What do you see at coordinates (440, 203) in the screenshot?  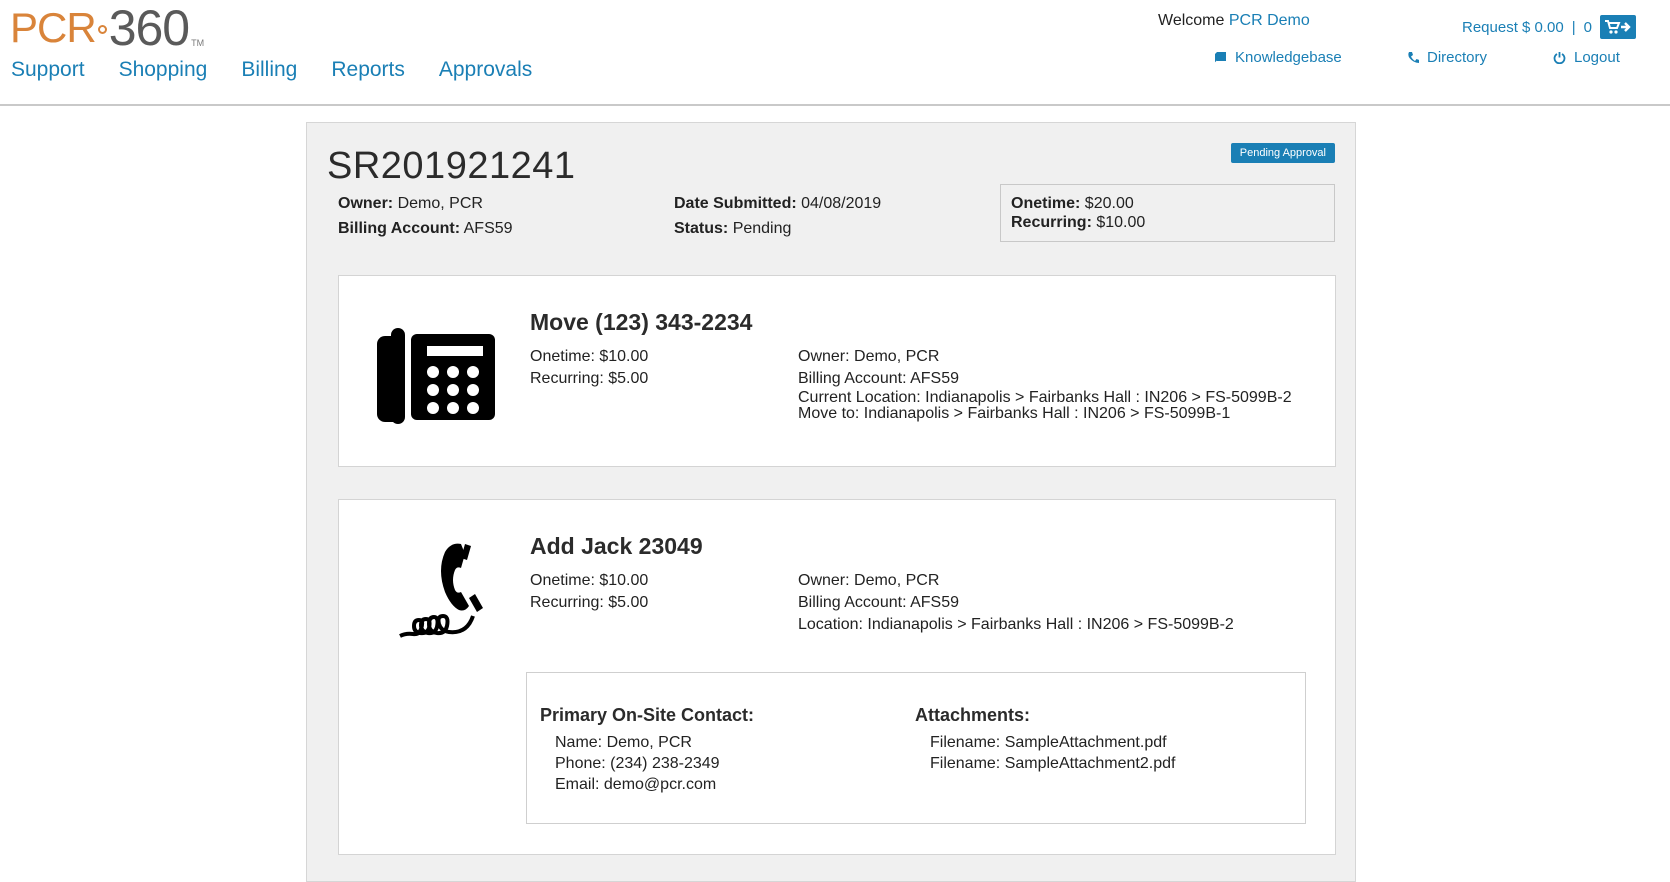 I see `owner-value: Demo, PCR` at bounding box center [440, 203].